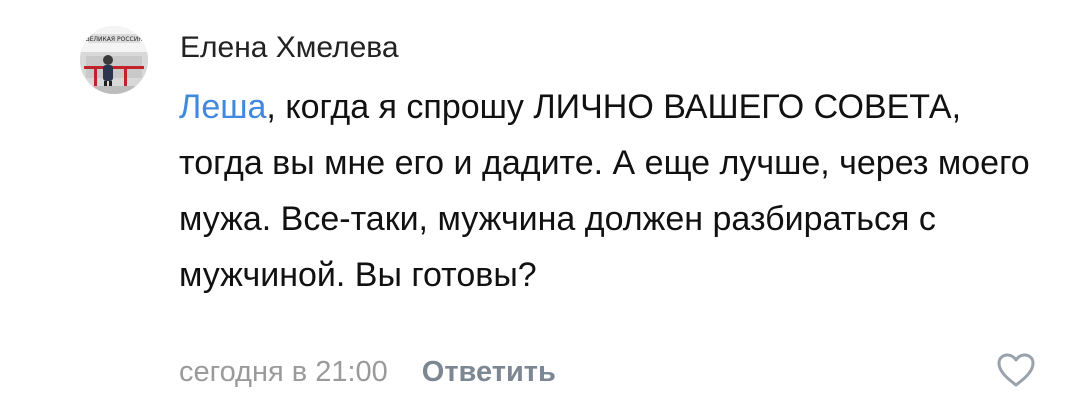 The height and width of the screenshot is (405, 1080). I want to click on reply-button: Ответить, so click(489, 372).